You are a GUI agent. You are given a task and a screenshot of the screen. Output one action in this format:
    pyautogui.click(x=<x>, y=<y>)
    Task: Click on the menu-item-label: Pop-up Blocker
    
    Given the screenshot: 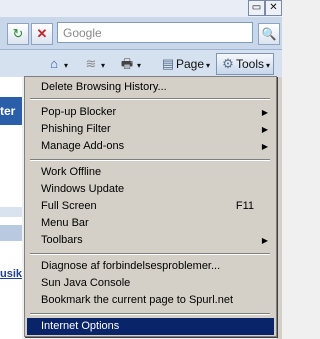 What is the action you would take?
    pyautogui.click(x=79, y=112)
    